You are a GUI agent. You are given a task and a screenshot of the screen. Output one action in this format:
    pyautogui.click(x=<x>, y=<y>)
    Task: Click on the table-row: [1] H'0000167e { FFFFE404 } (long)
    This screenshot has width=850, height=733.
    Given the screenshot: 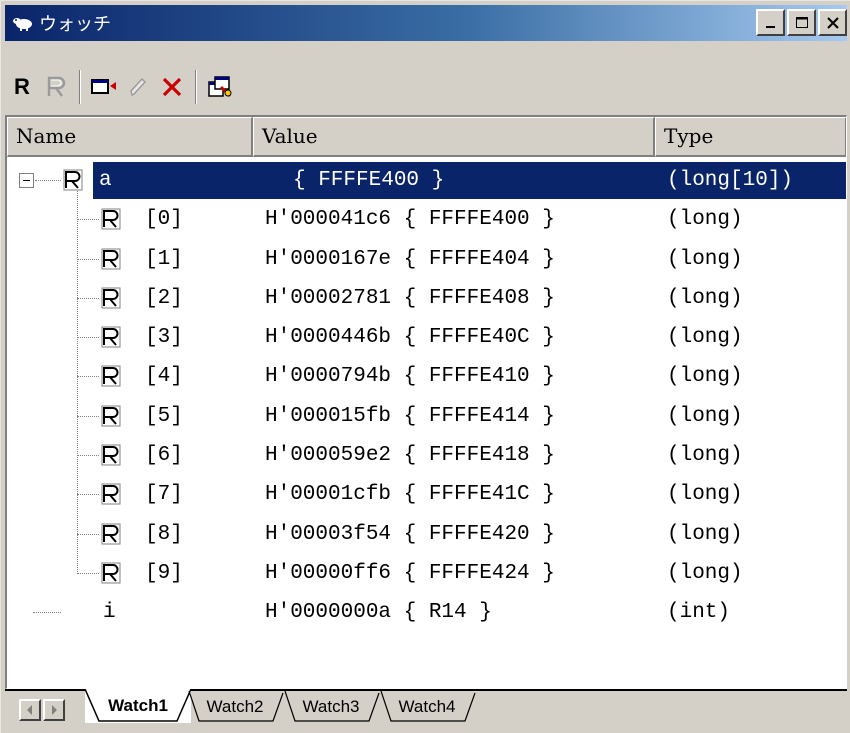 What is the action you would take?
    pyautogui.click(x=426, y=259)
    